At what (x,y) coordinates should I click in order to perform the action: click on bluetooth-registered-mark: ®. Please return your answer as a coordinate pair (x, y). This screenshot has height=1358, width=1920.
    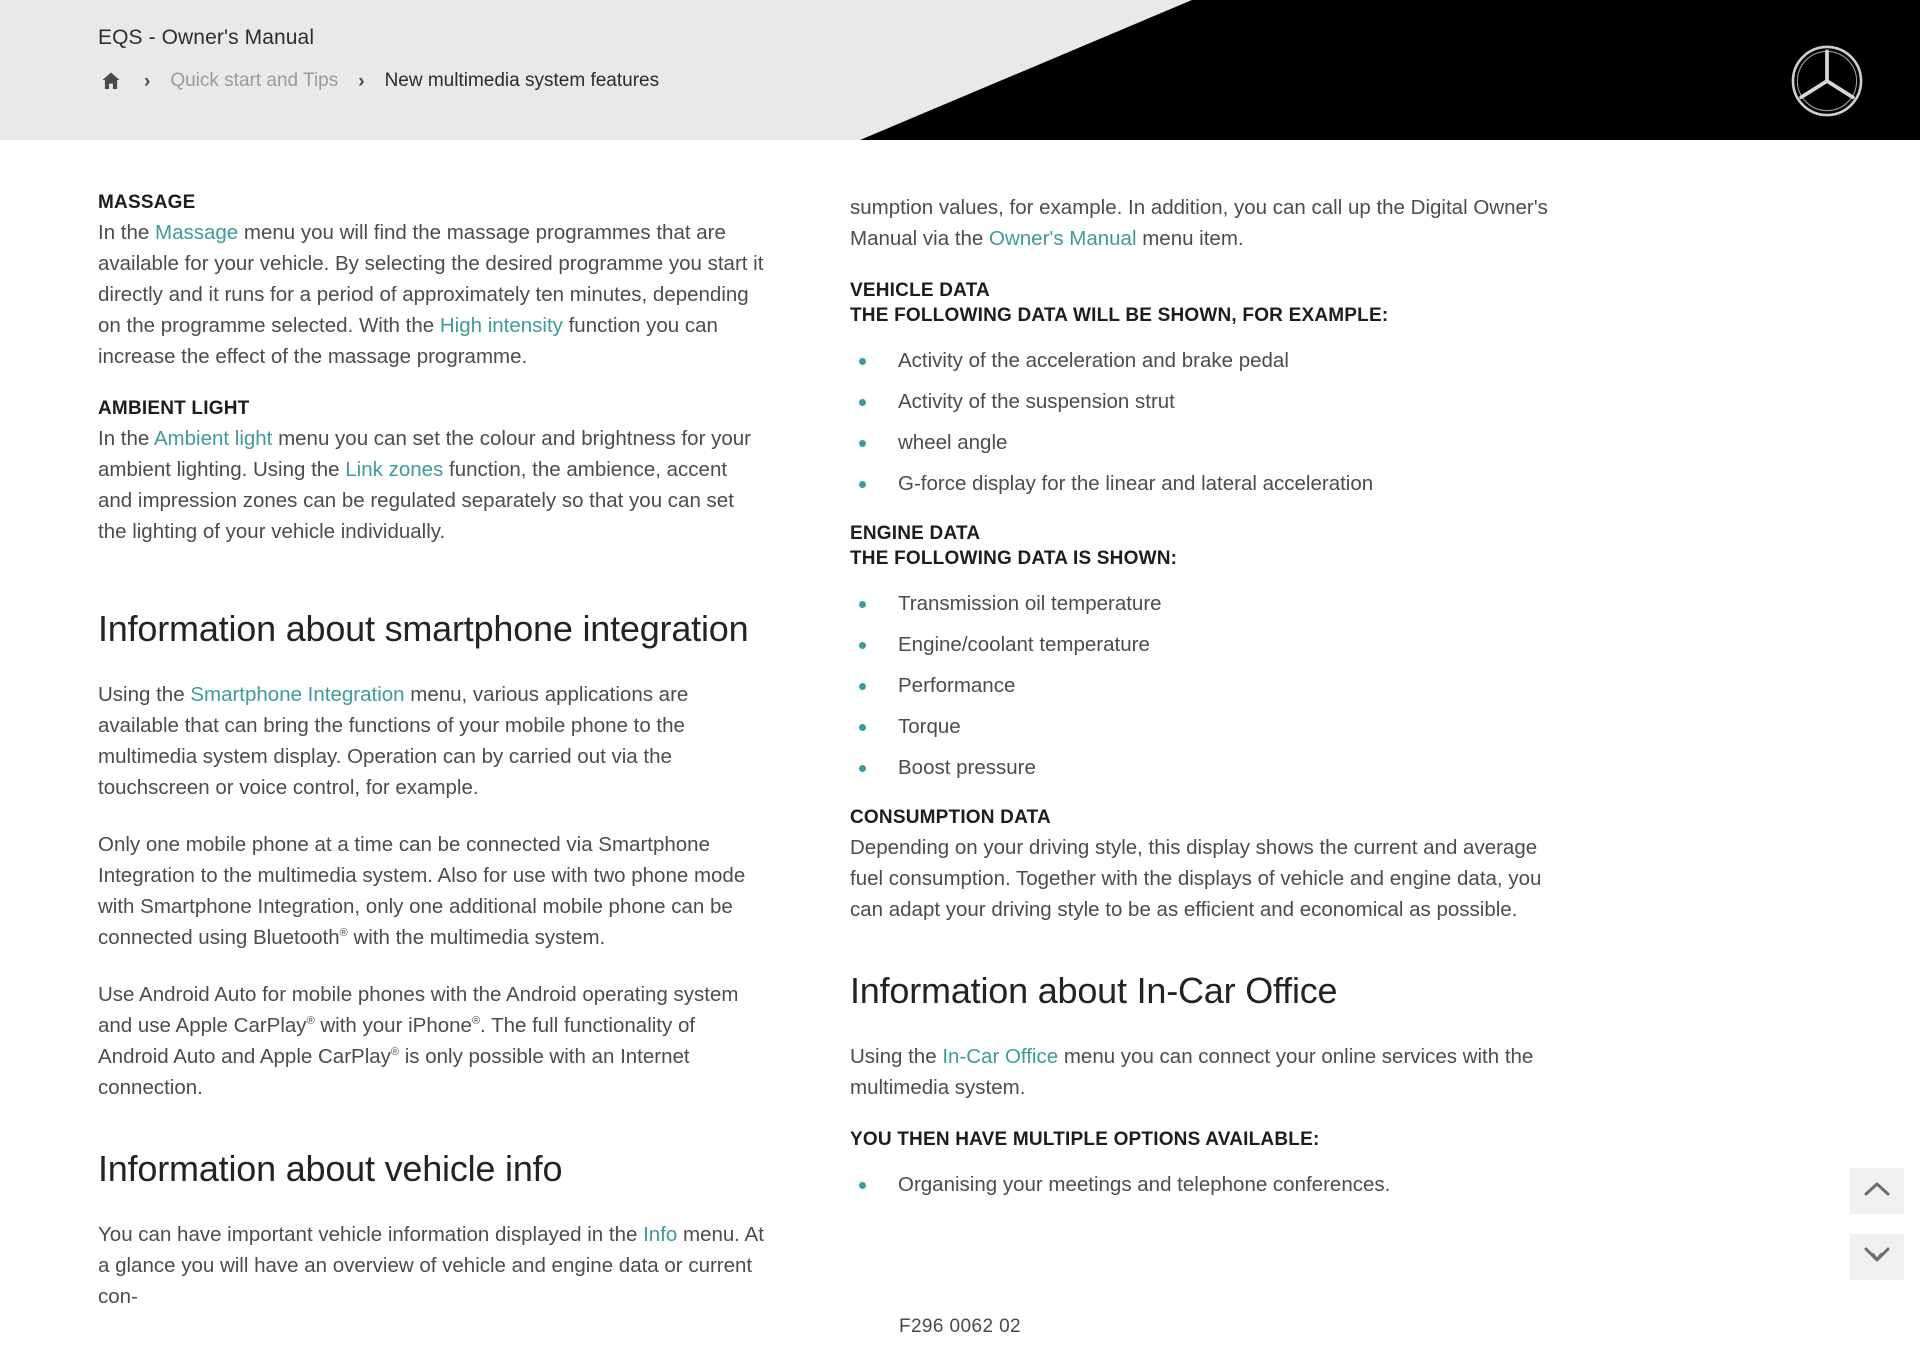
    Looking at the image, I should click on (343, 933).